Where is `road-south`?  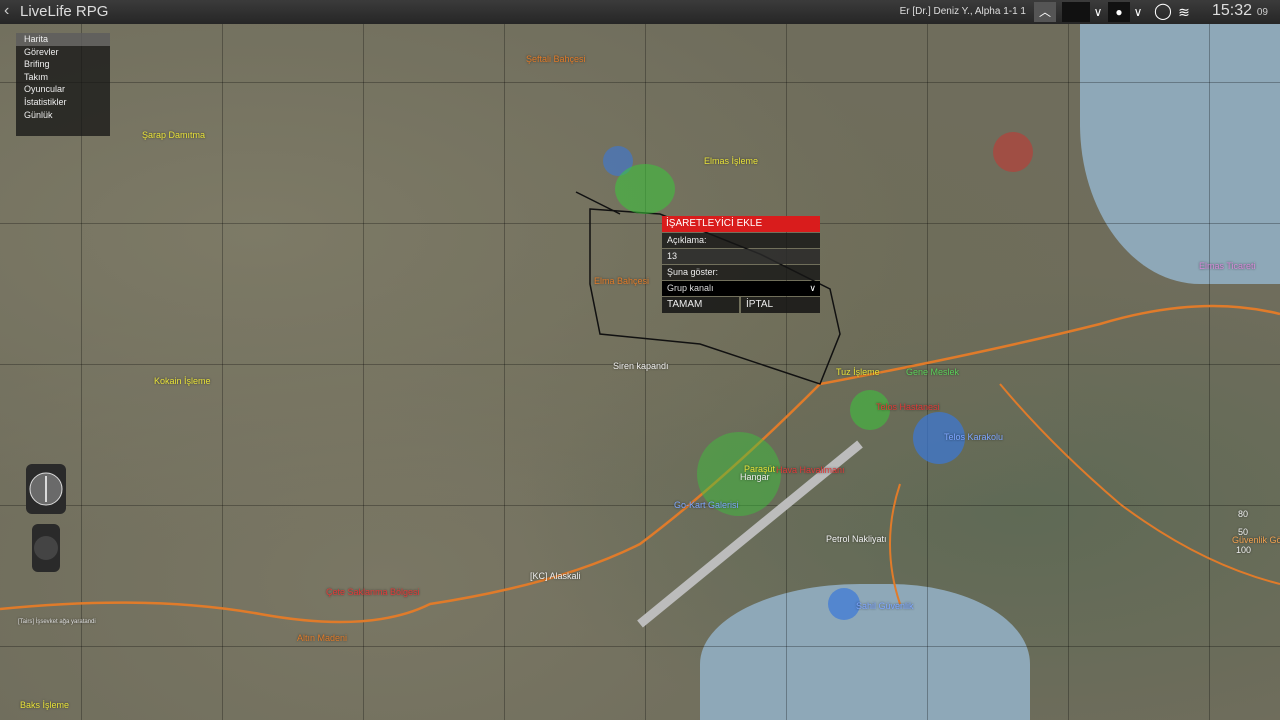 road-south is located at coordinates (895, 544).